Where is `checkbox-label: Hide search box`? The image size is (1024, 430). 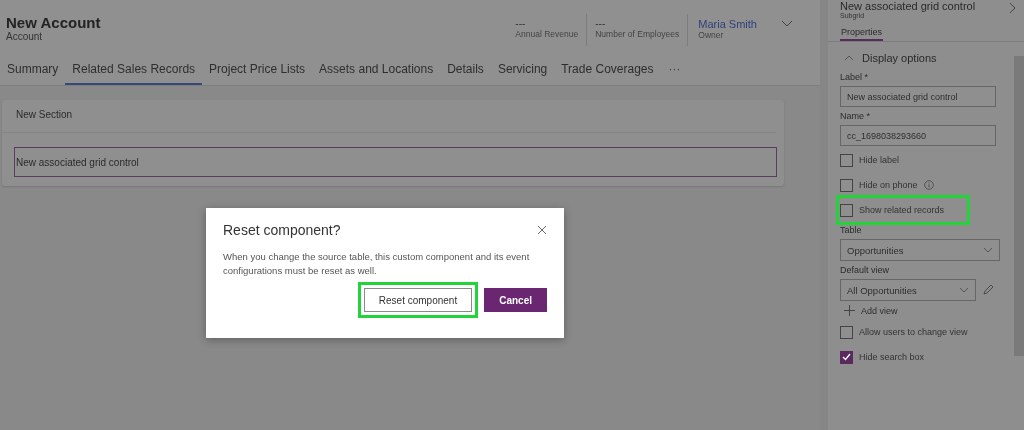
checkbox-label: Hide search box is located at coordinates (892, 357).